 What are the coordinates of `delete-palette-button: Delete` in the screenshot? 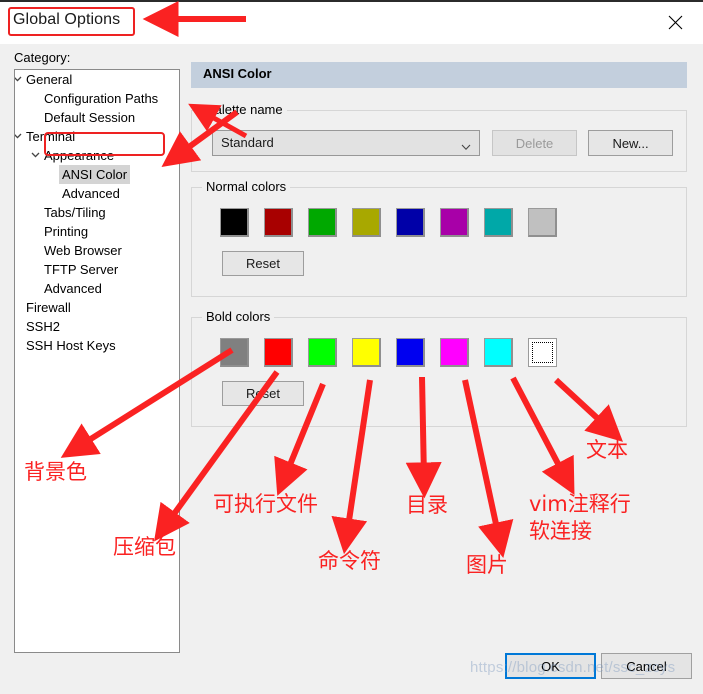 It's located at (534, 143).